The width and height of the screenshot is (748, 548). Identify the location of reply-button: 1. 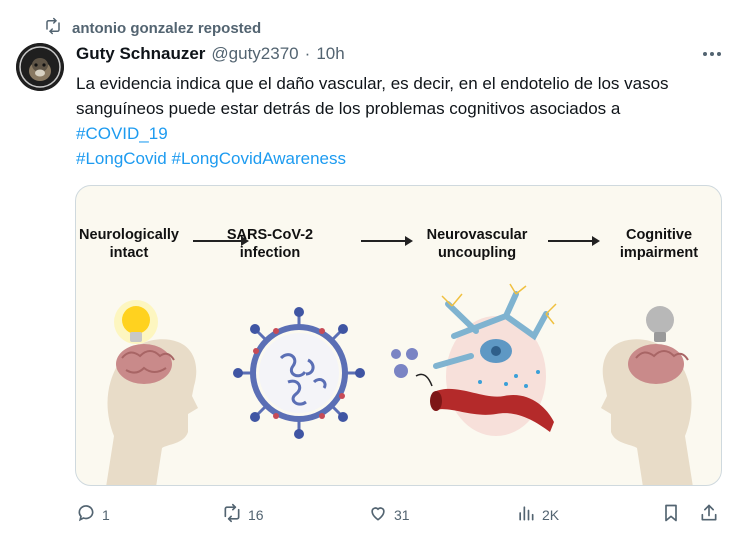
(93, 514).